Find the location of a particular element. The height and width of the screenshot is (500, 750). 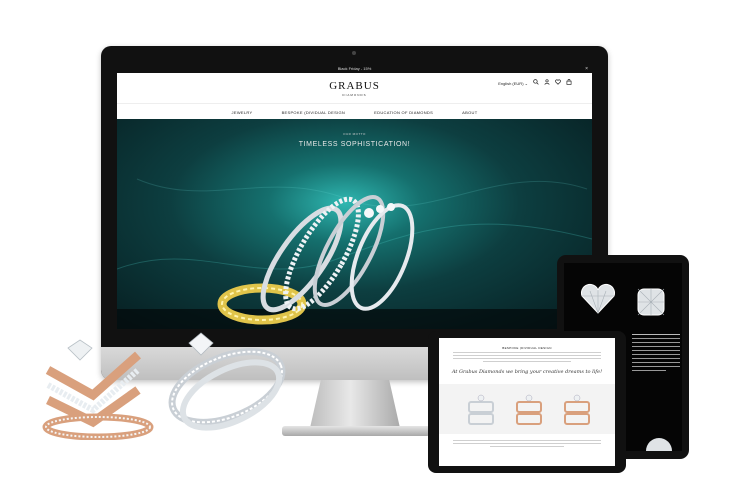

header-tools: English (EUR) ⌄ is located at coordinates (535, 83).